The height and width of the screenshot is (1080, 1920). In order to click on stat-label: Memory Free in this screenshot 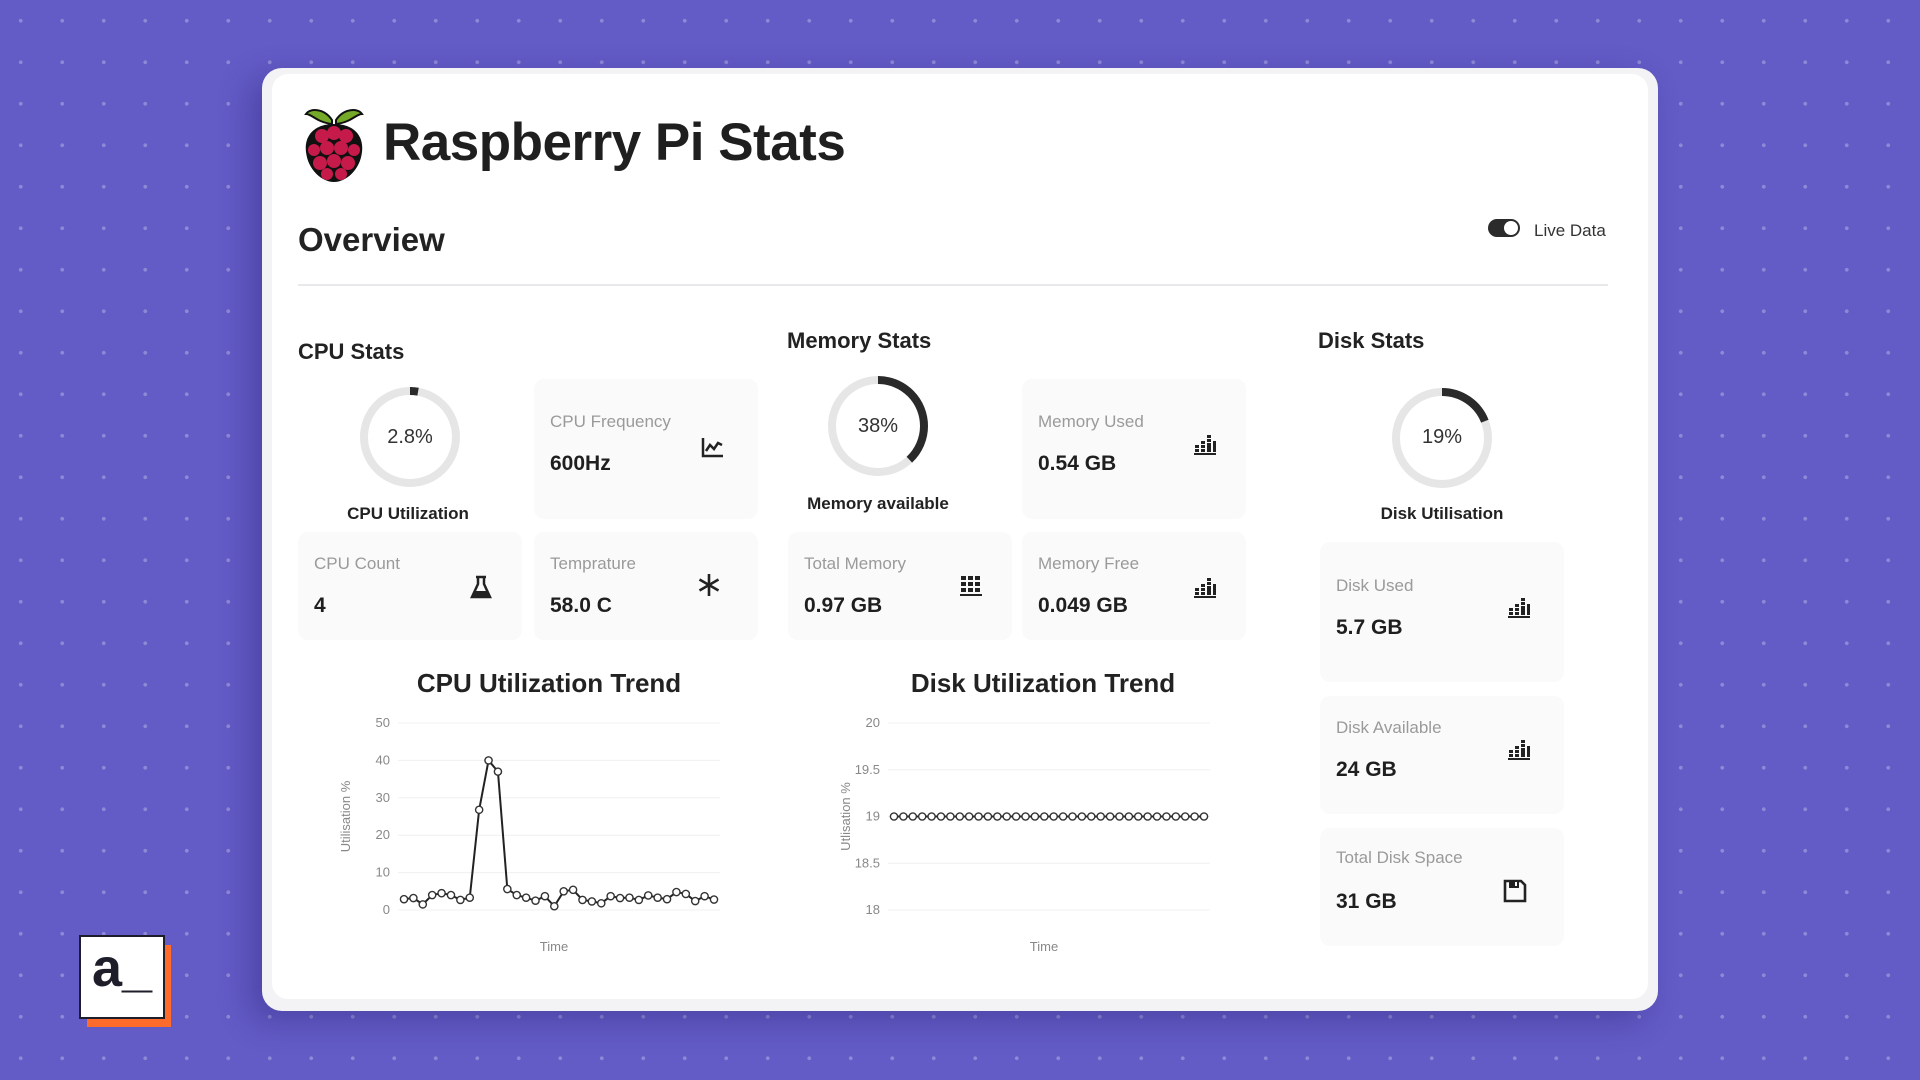, I will do `click(1089, 563)`.